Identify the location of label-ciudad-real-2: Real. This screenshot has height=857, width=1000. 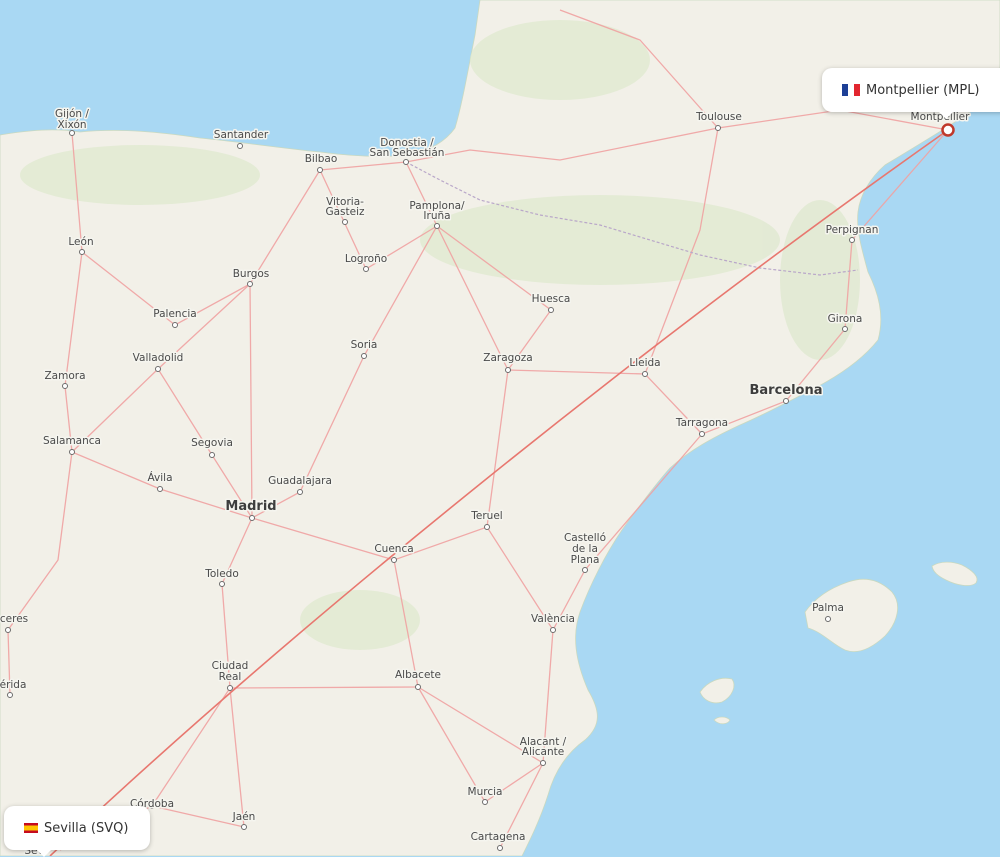
(230, 677).